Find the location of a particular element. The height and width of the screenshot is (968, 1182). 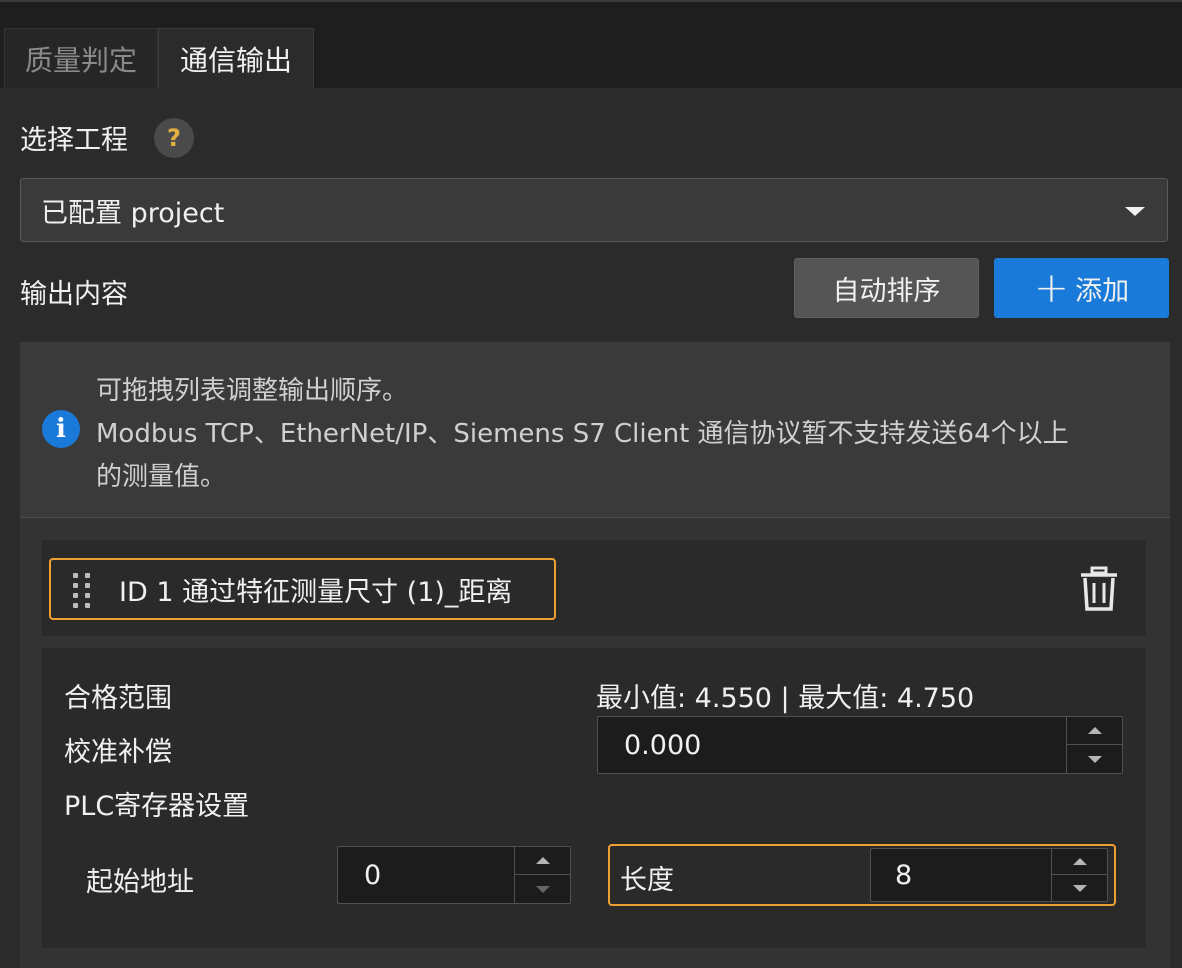

plus-icon: + is located at coordinates (1051, 287).